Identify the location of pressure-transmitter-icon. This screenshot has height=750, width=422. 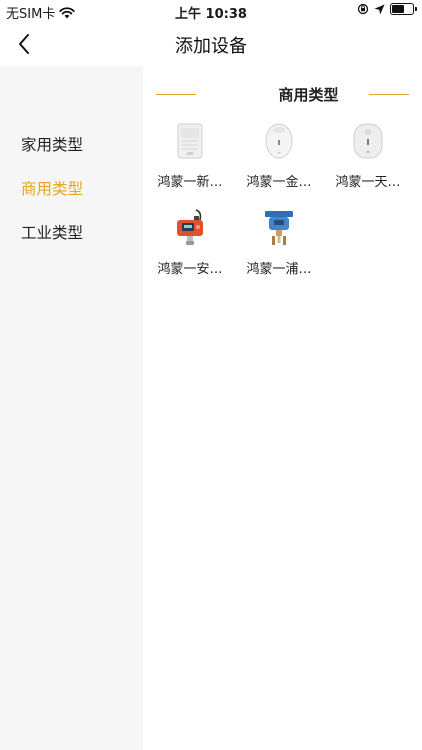
(279, 228).